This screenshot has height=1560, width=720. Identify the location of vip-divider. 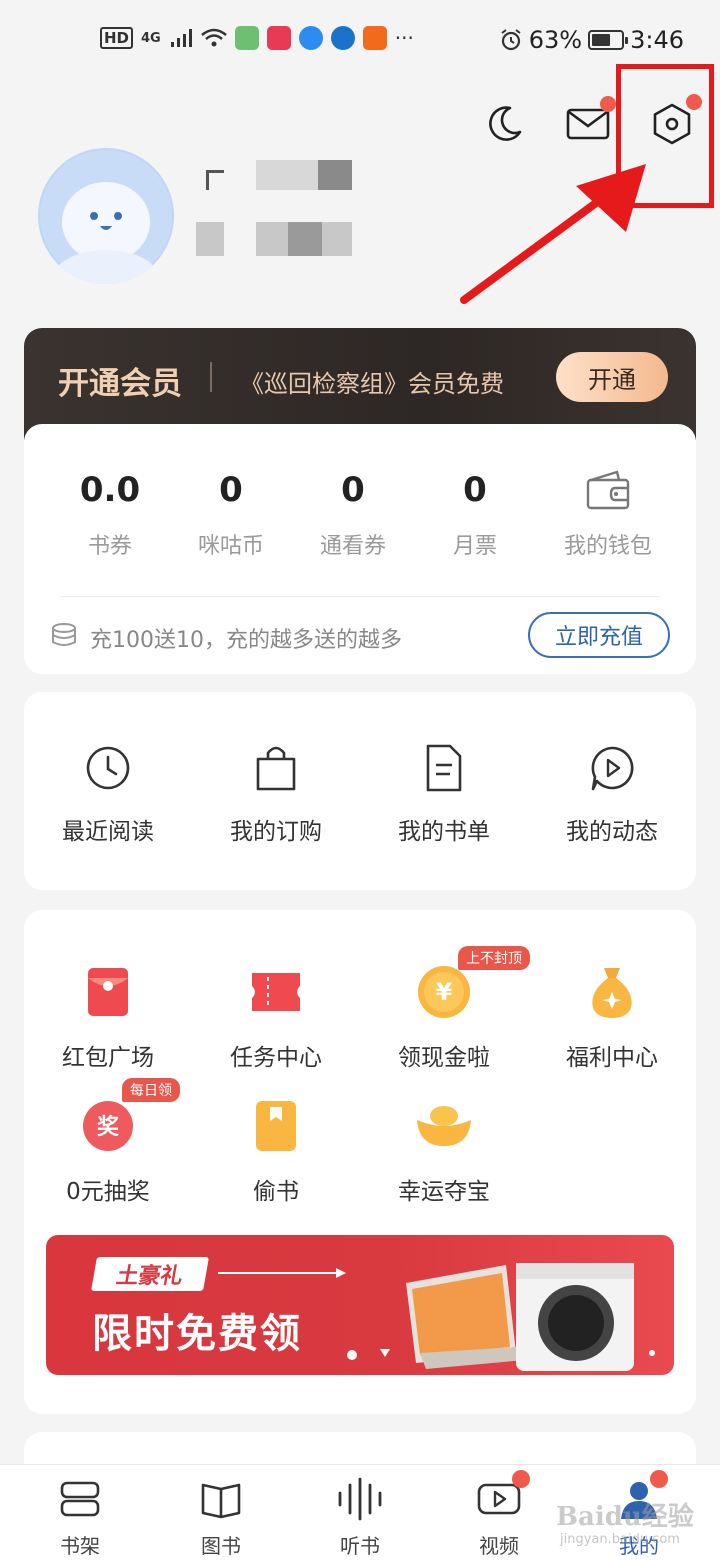
(211, 377).